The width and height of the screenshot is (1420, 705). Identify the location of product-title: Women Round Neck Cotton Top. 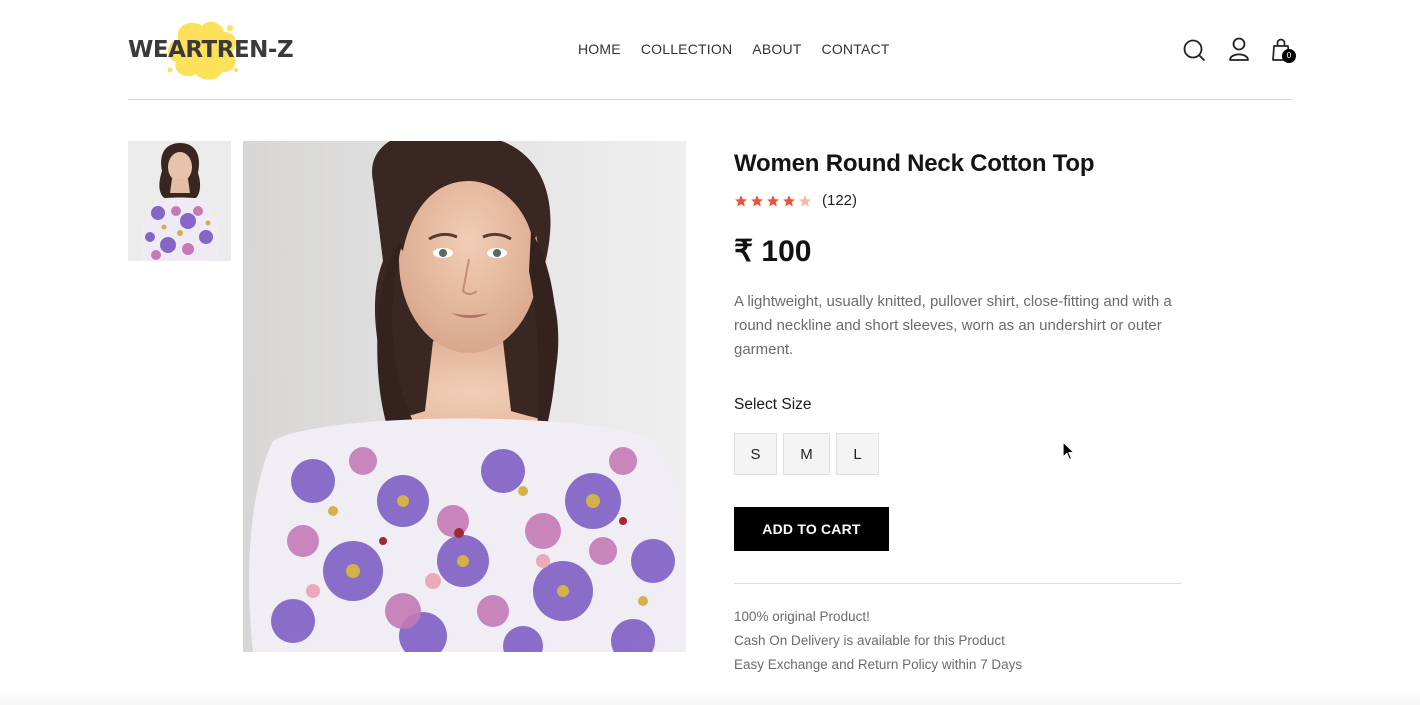
(914, 163).